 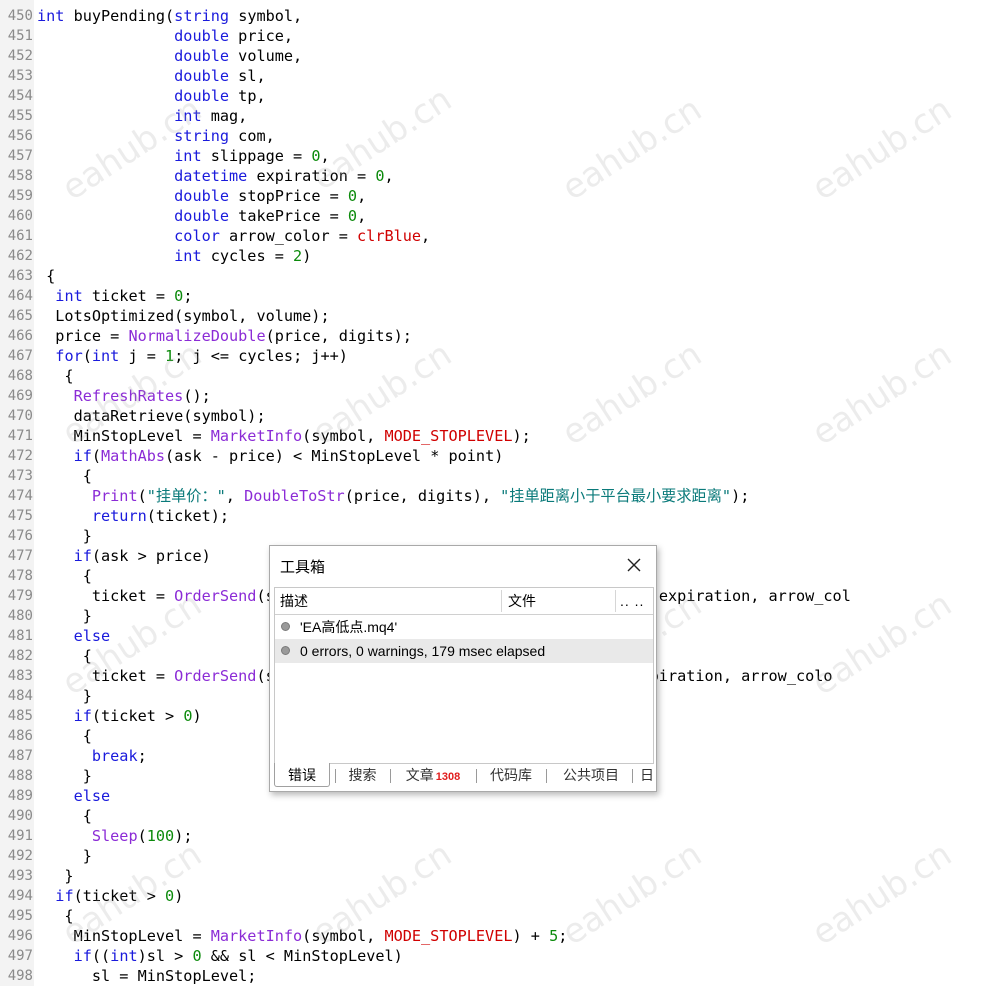 I want to click on code-line: 467 for(int j = 1; j <= cycles; j++), so click(x=502, y=356).